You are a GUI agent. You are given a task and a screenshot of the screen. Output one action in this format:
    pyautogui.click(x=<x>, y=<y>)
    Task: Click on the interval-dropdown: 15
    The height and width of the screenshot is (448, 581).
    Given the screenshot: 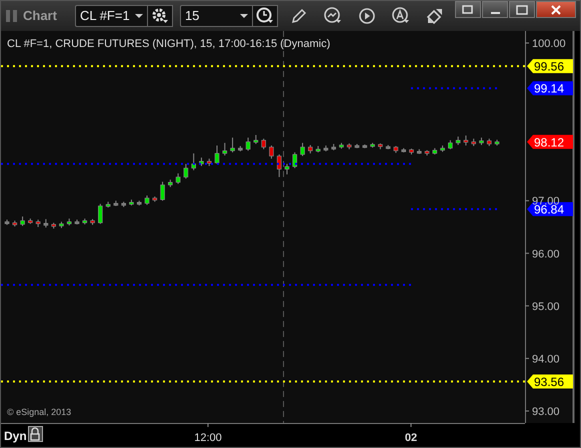 What is the action you would take?
    pyautogui.click(x=216, y=16)
    